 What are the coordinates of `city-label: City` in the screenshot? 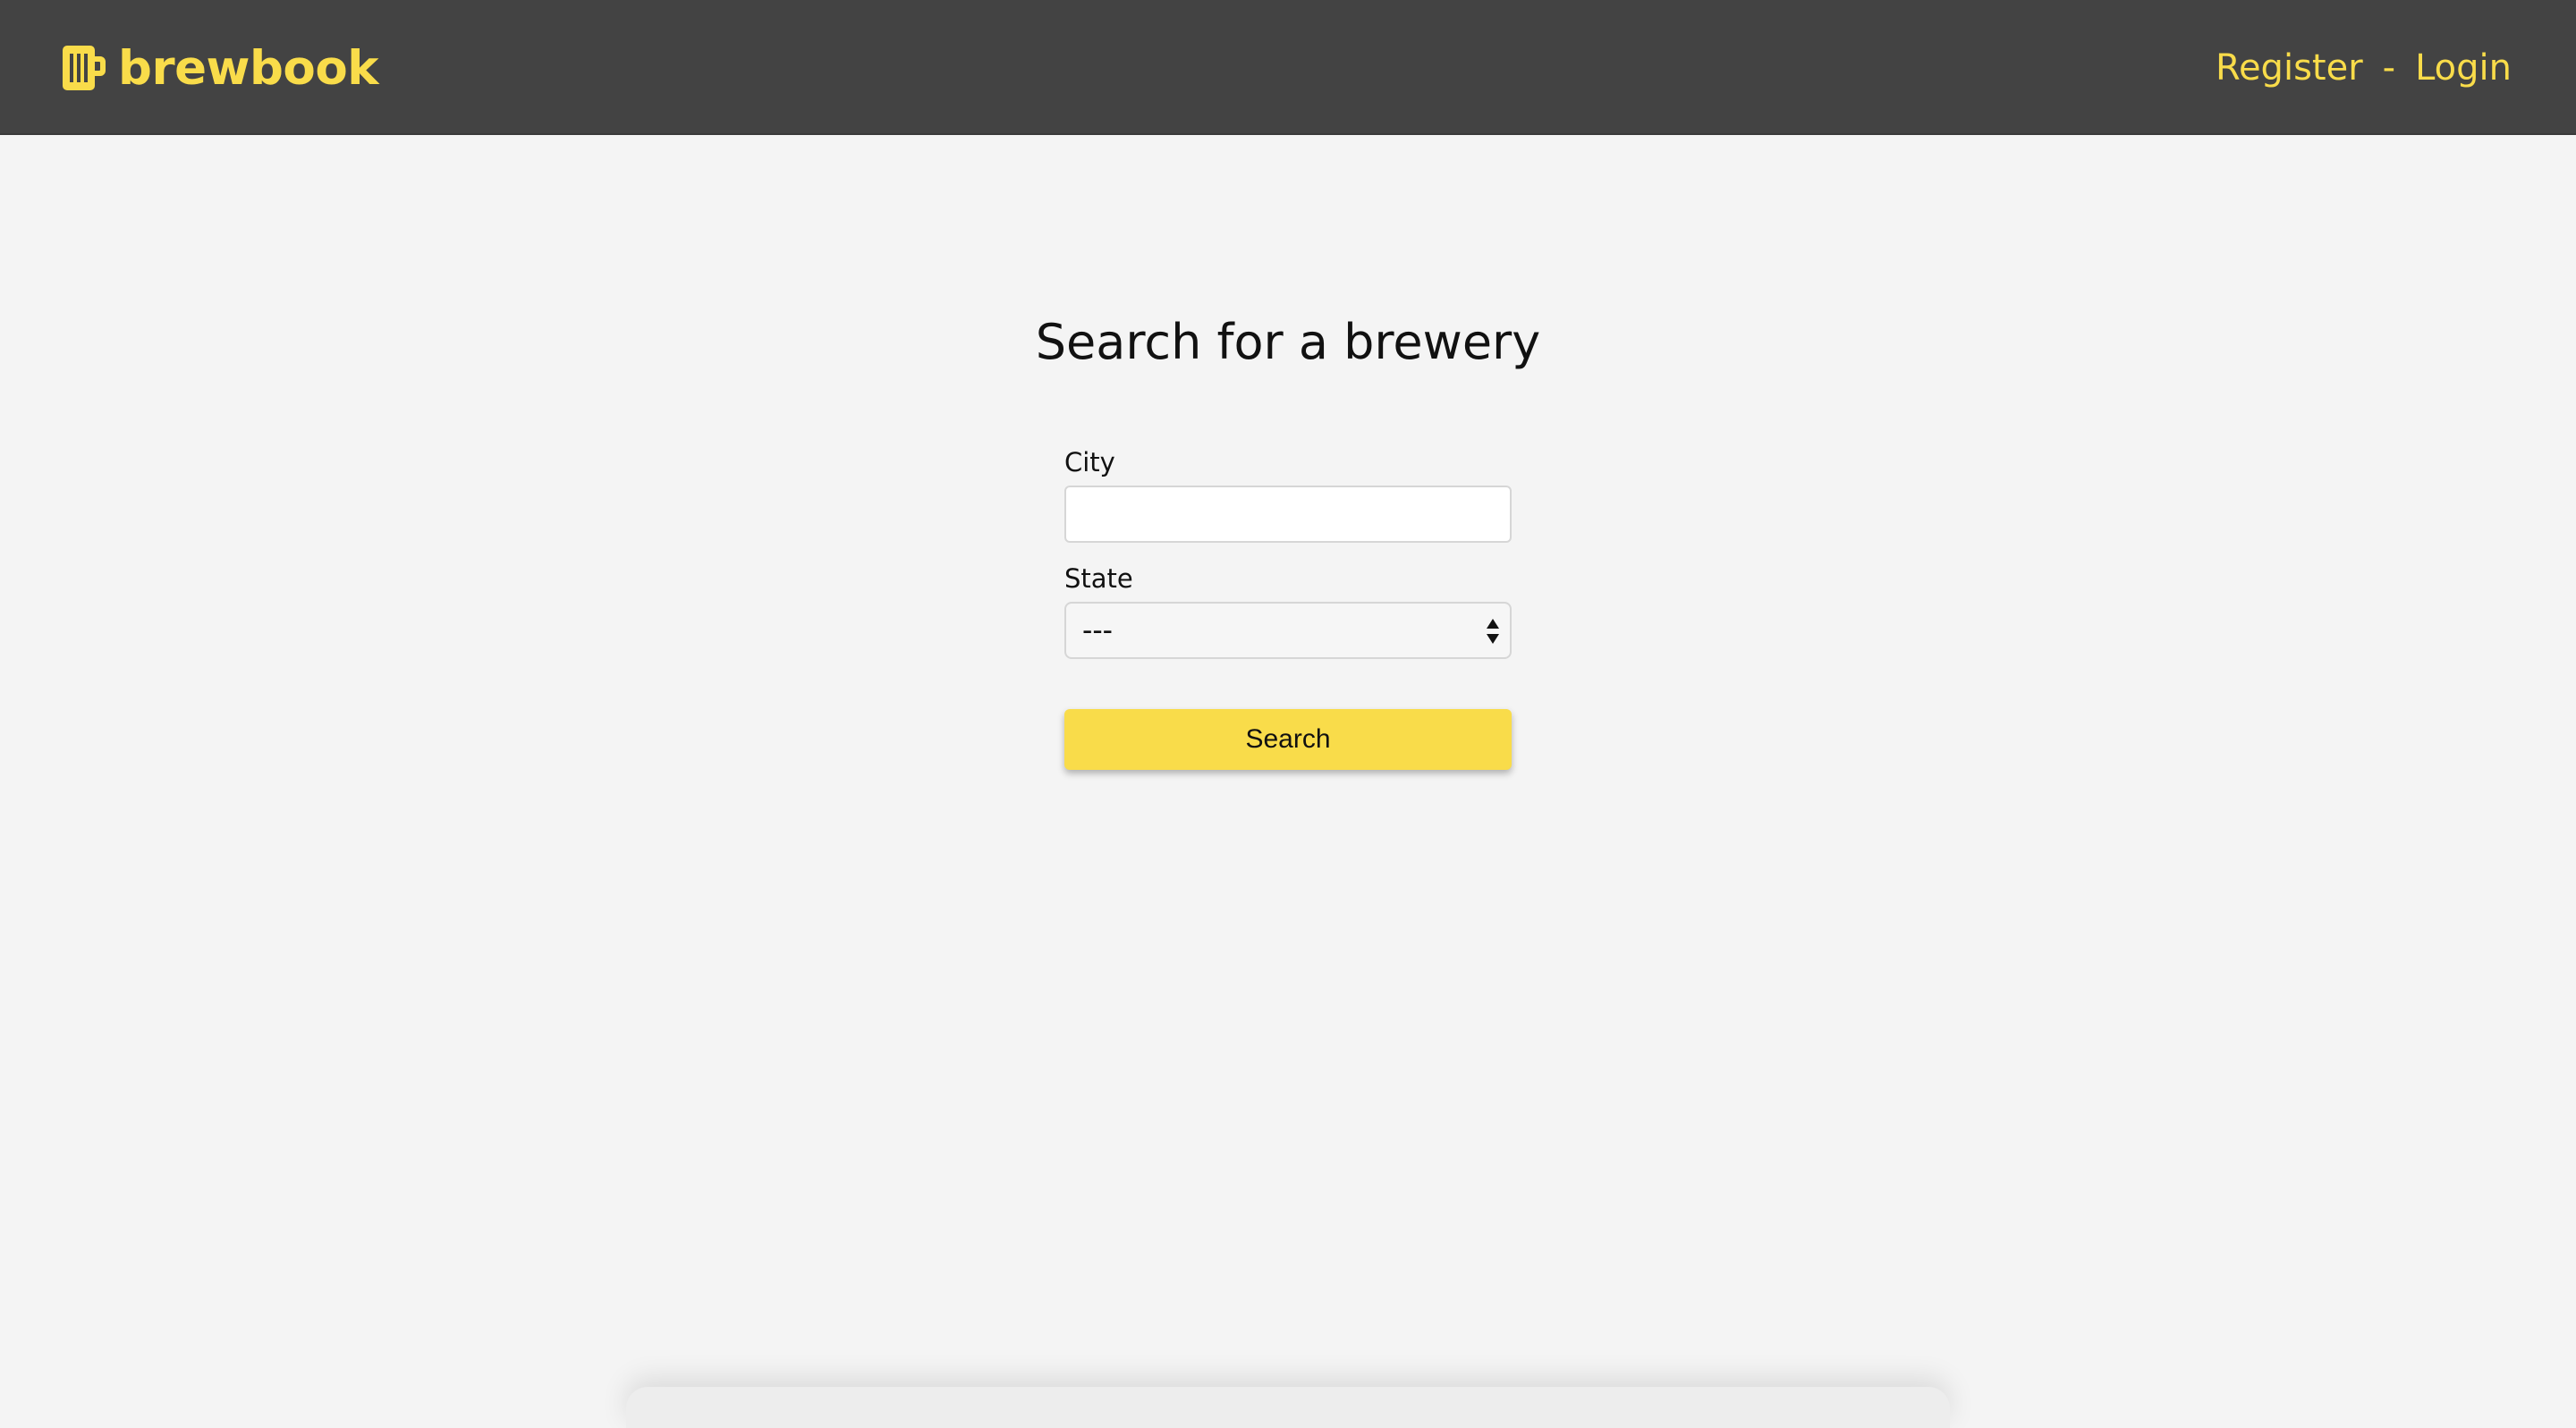 It's located at (1089, 462).